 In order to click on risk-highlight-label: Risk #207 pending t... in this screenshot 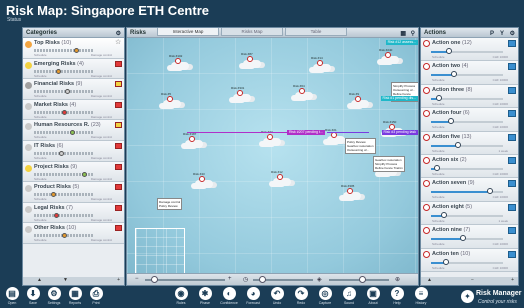, I will do `click(306, 132)`.